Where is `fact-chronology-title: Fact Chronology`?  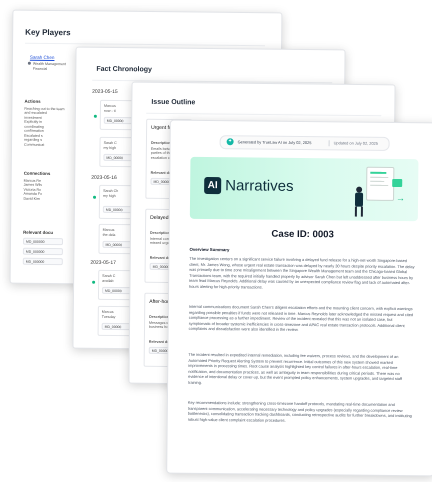 fact-chronology-title: Fact Chronology is located at coordinates (124, 69).